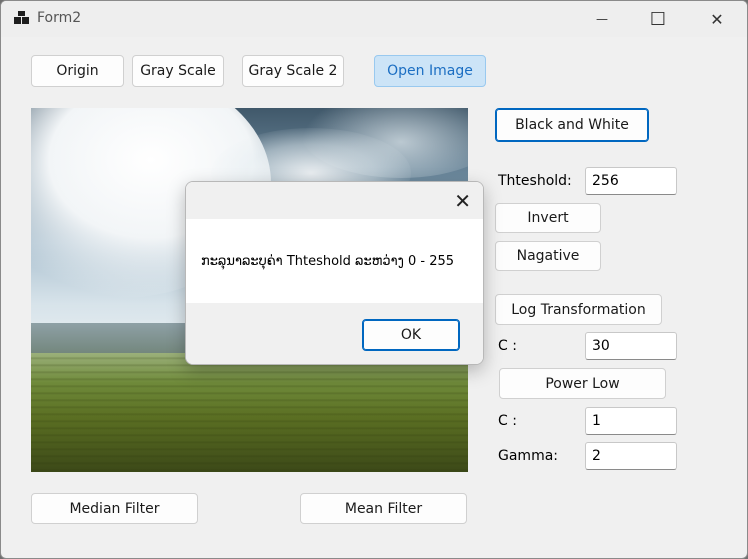 This screenshot has height=559, width=748. I want to click on window-title: Form2, so click(59, 18).